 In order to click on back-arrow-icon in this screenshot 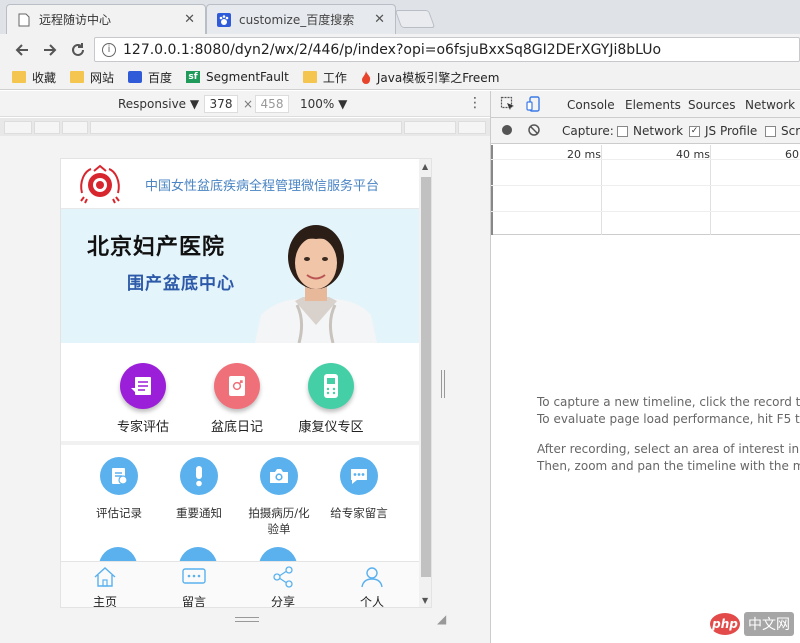, I will do `click(22, 50)`.